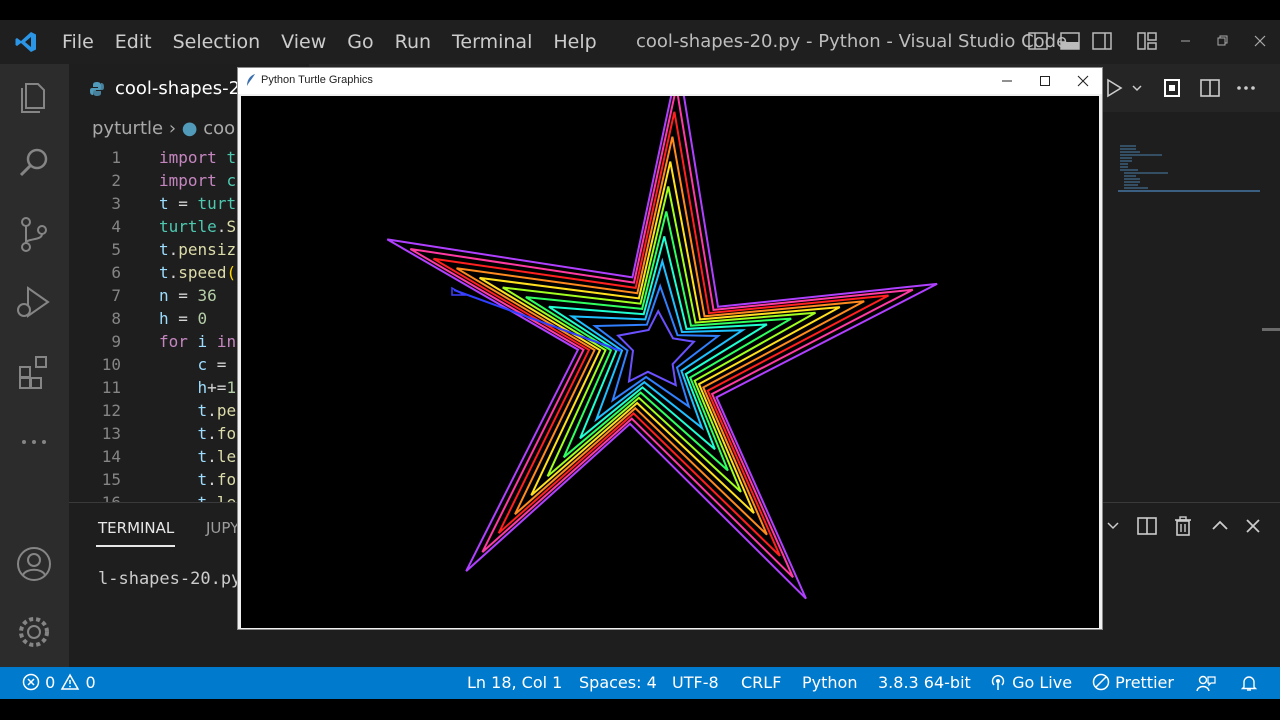 The width and height of the screenshot is (1280, 720). What do you see at coordinates (1186, 41) in the screenshot?
I see `minimize-icon` at bounding box center [1186, 41].